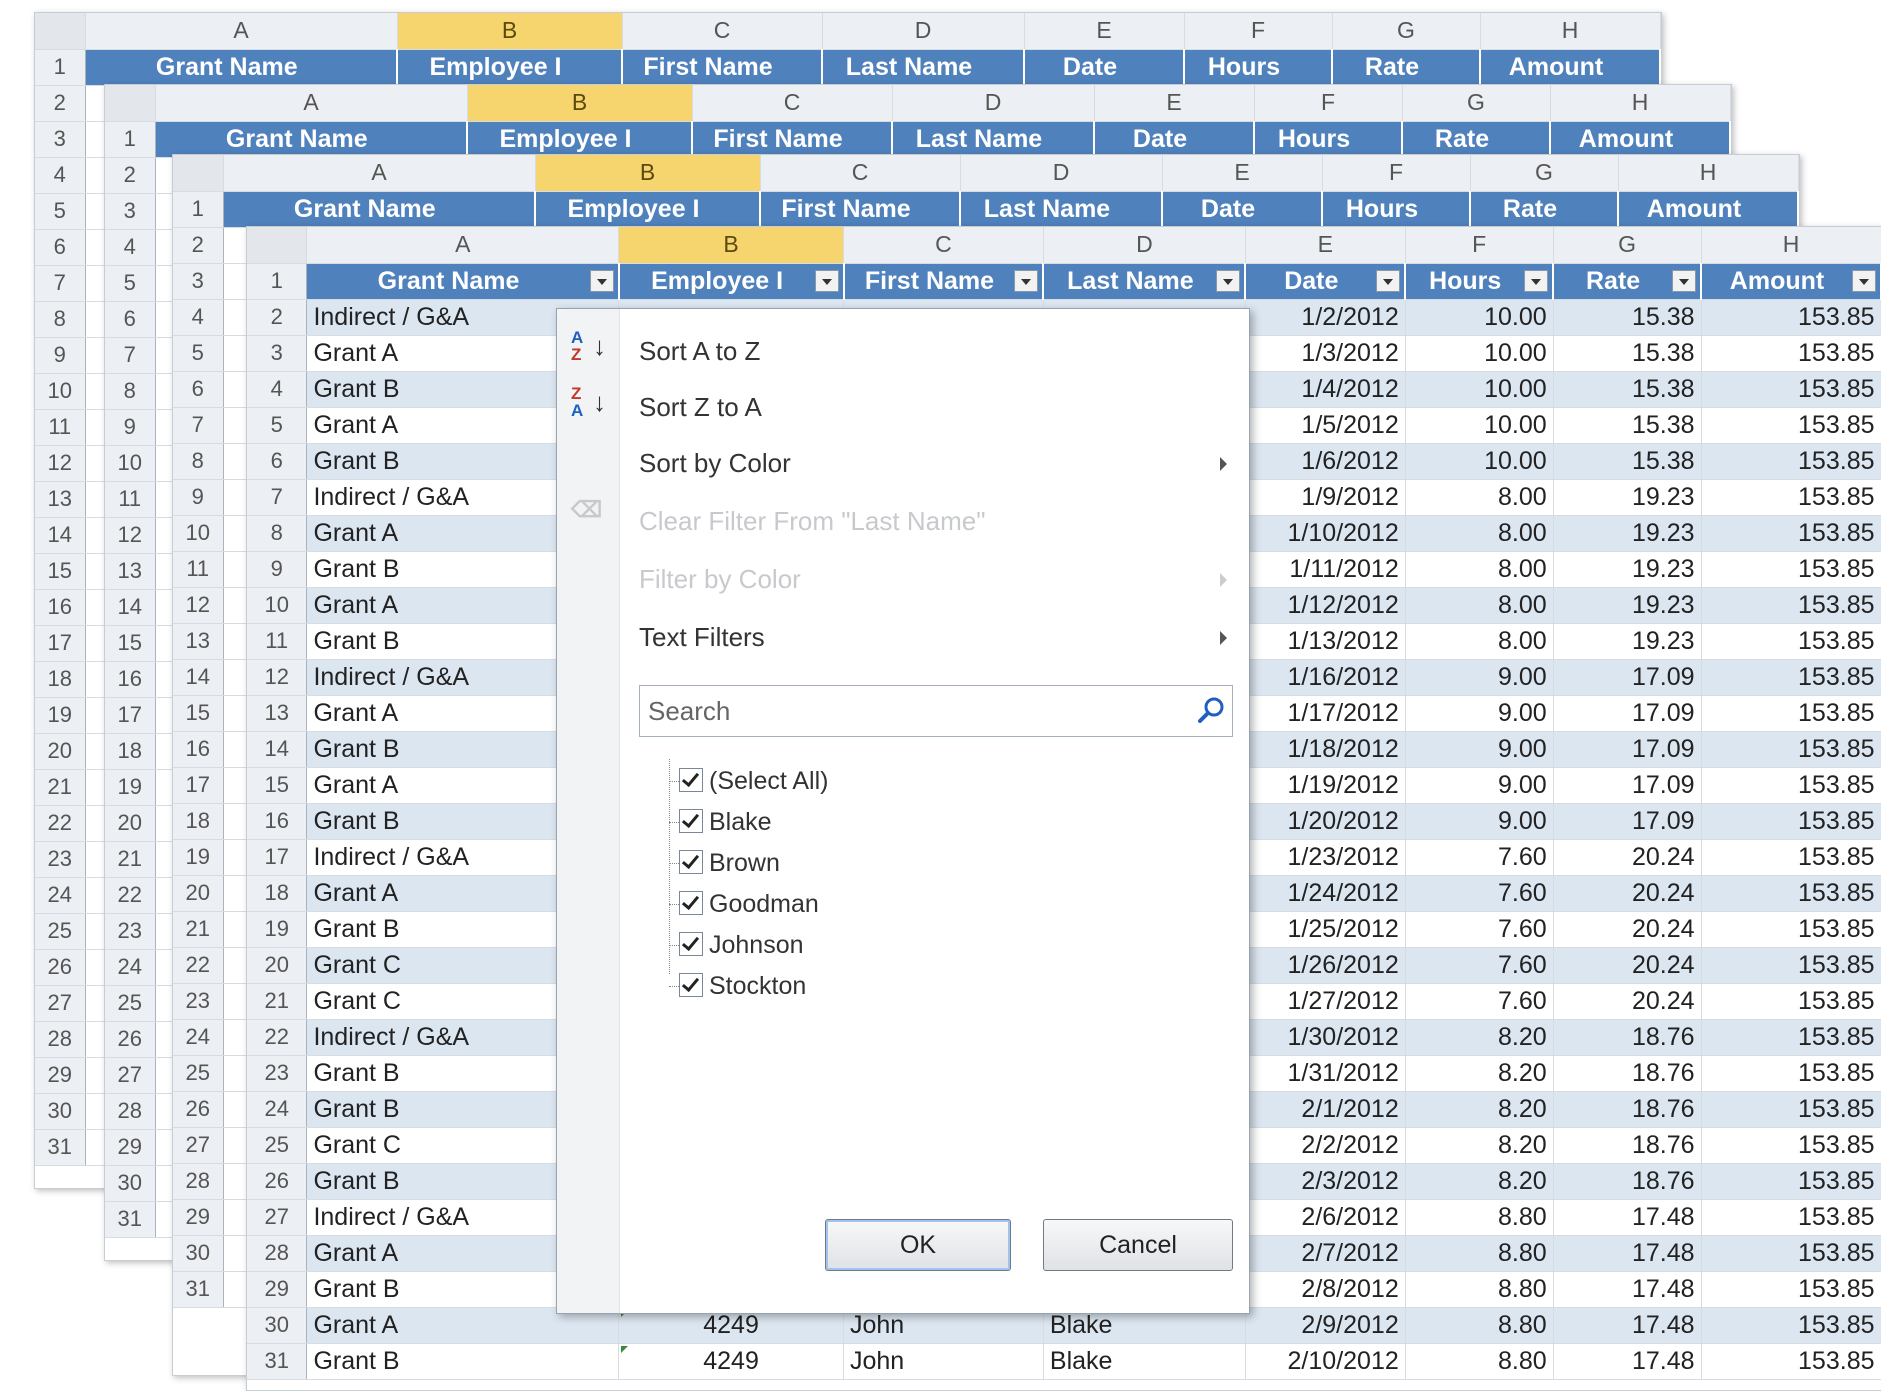  What do you see at coordinates (700, 407) in the screenshot?
I see `sort-z-to-a-item: Sort Z to A` at bounding box center [700, 407].